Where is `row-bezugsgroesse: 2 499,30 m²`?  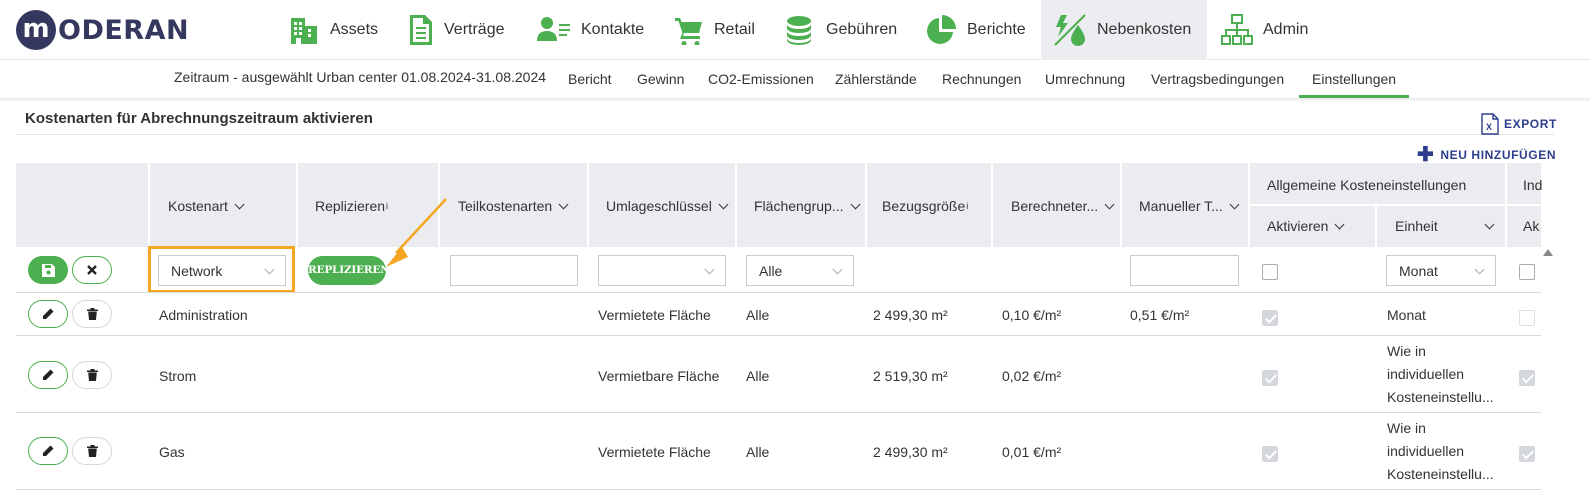
row-bezugsgroesse: 2 499,30 m² is located at coordinates (910, 452).